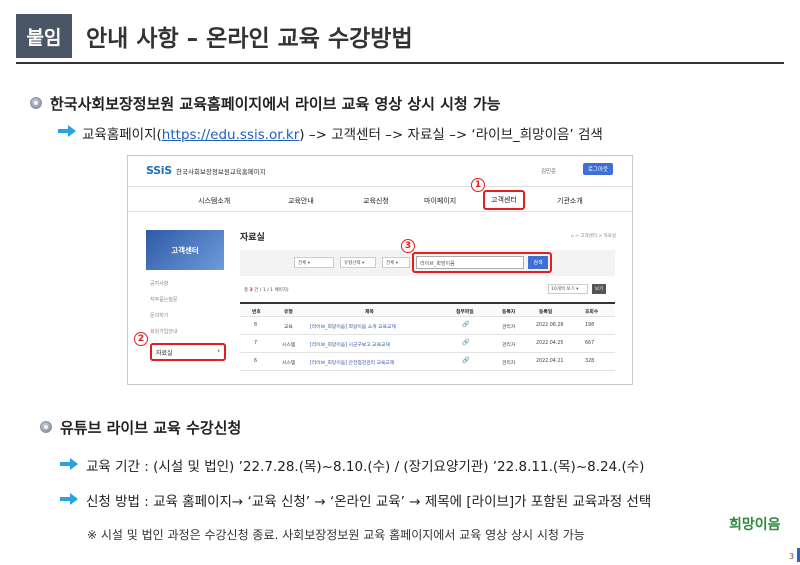  Describe the element at coordinates (266, 290) in the screenshot. I see `result-count: 총 3 건 ( 1 / 1 페이지)` at that location.